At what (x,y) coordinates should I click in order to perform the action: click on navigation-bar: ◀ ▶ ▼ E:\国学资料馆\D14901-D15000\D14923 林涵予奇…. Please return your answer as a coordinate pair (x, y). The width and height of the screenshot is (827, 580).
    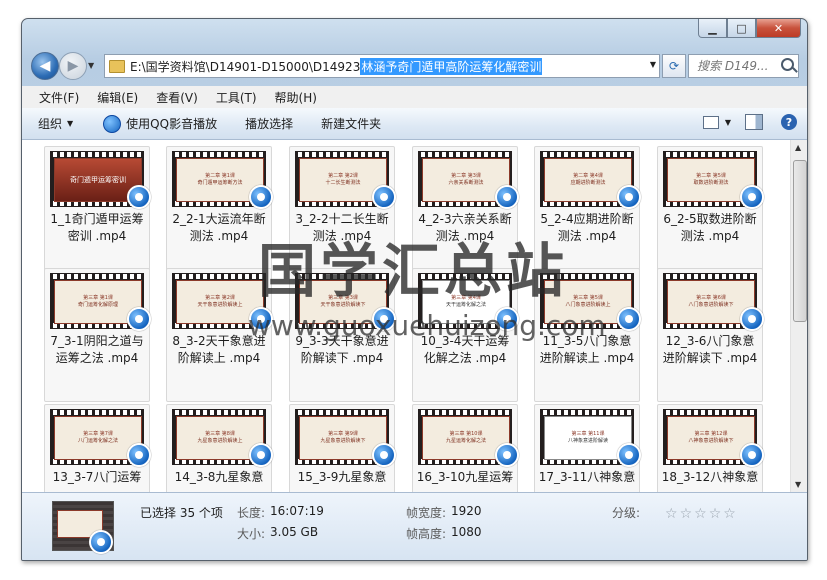
    Looking at the image, I should click on (414, 66).